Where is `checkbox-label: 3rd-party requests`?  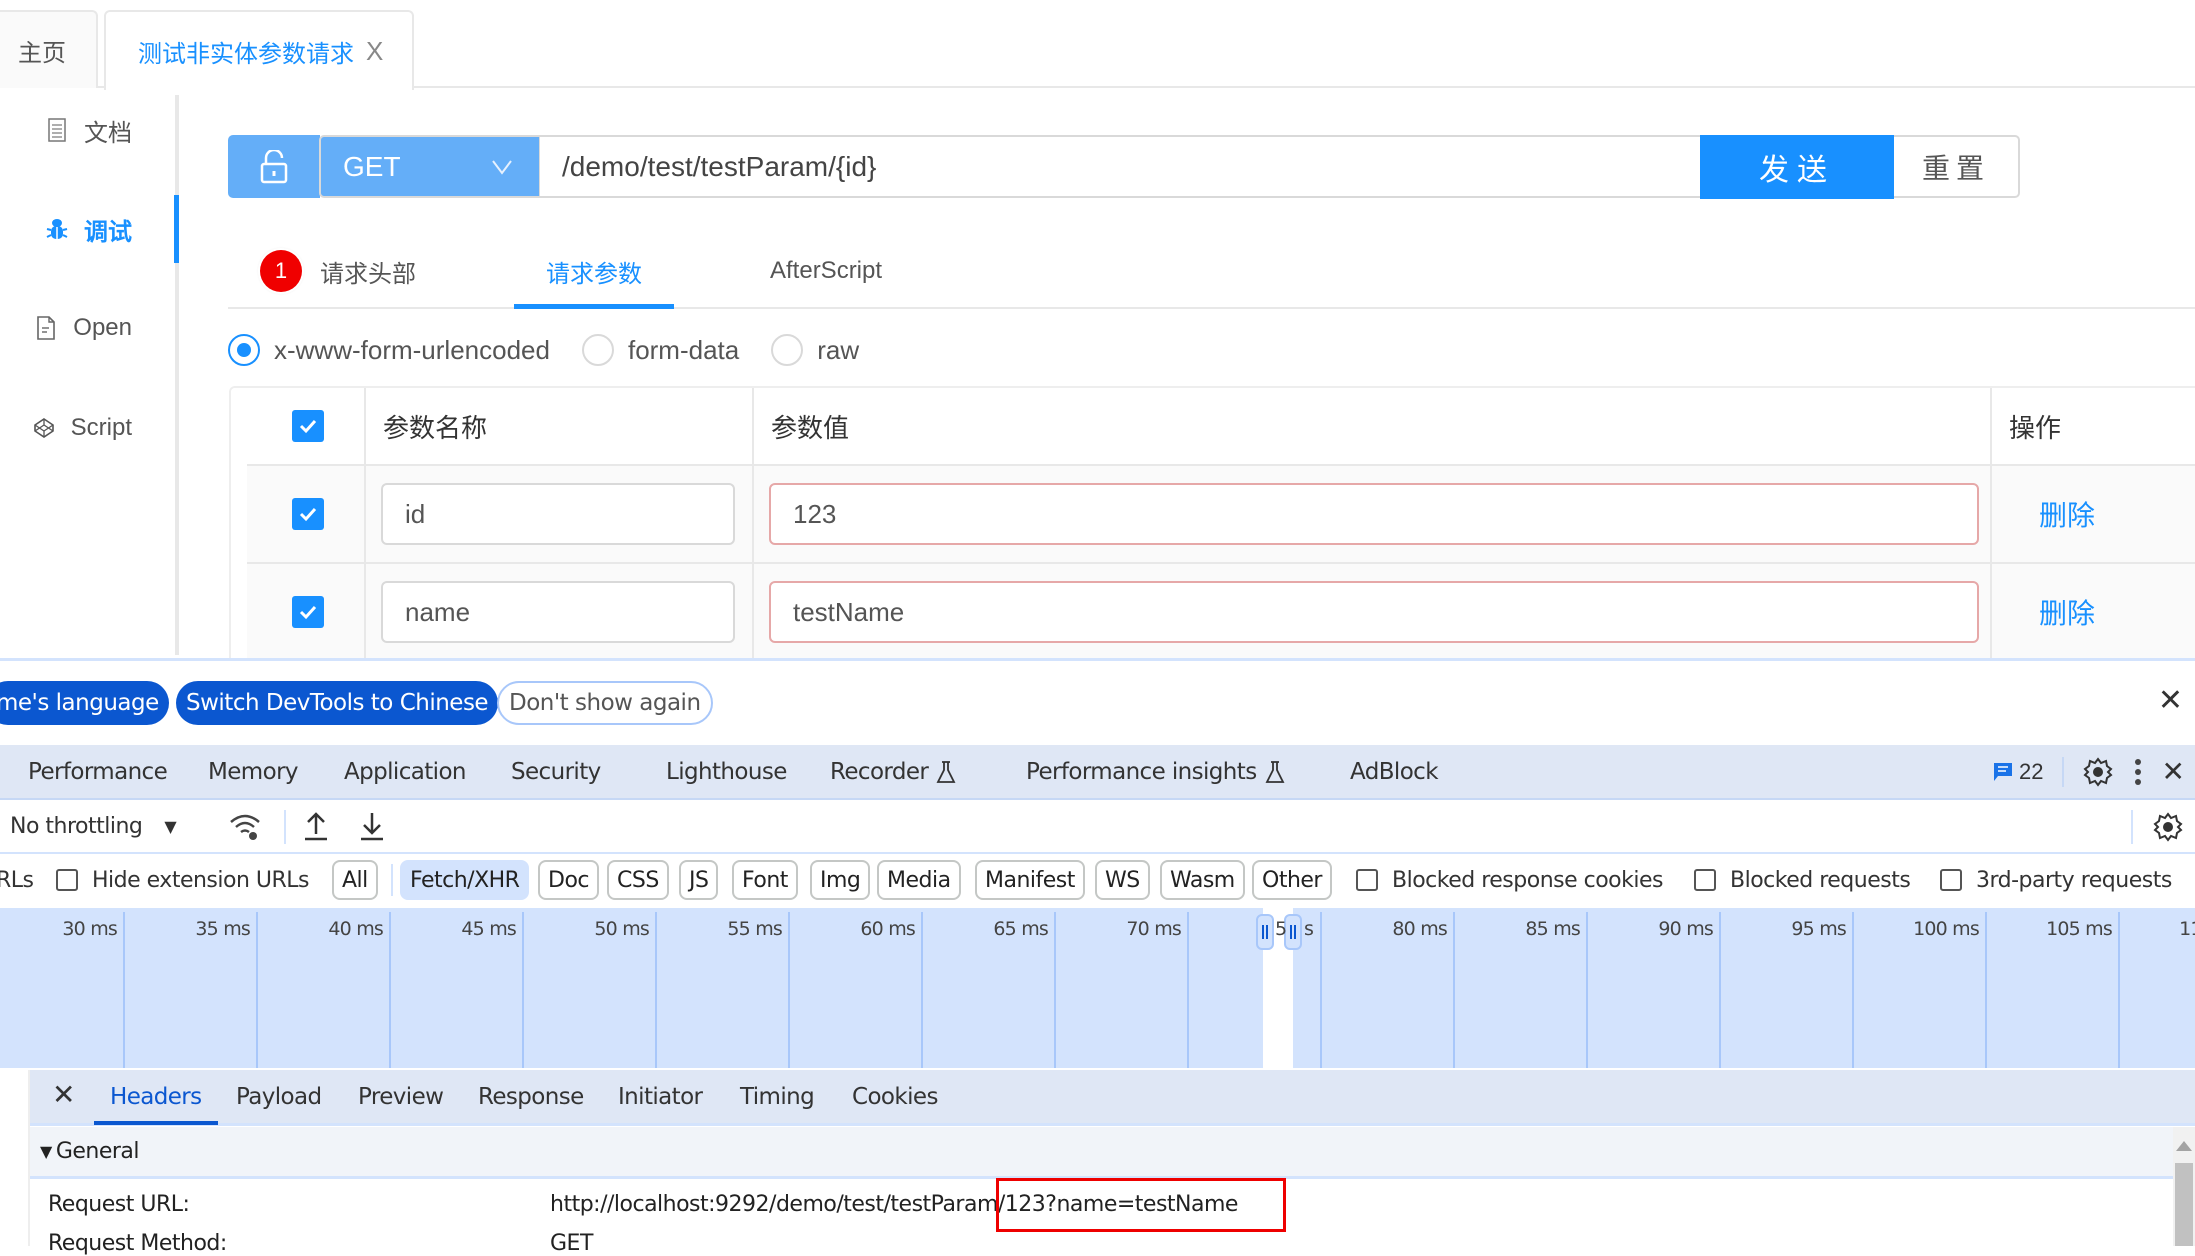
checkbox-label: 3rd-party requests is located at coordinates (2074, 880).